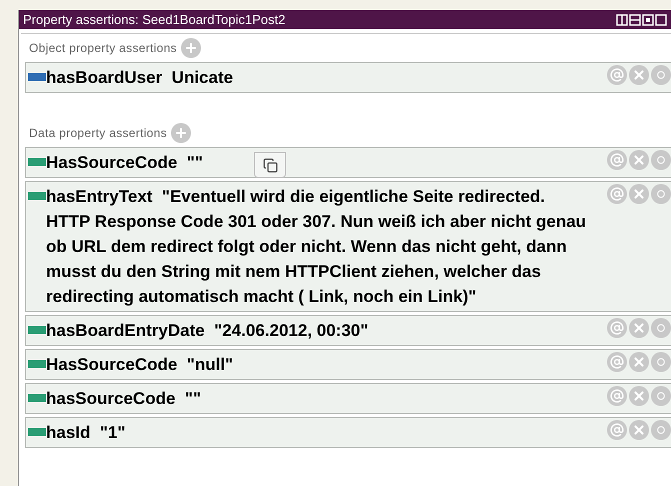 The width and height of the screenshot is (671, 486). I want to click on assertion-row: HasSourceCode "null", so click(348, 364).